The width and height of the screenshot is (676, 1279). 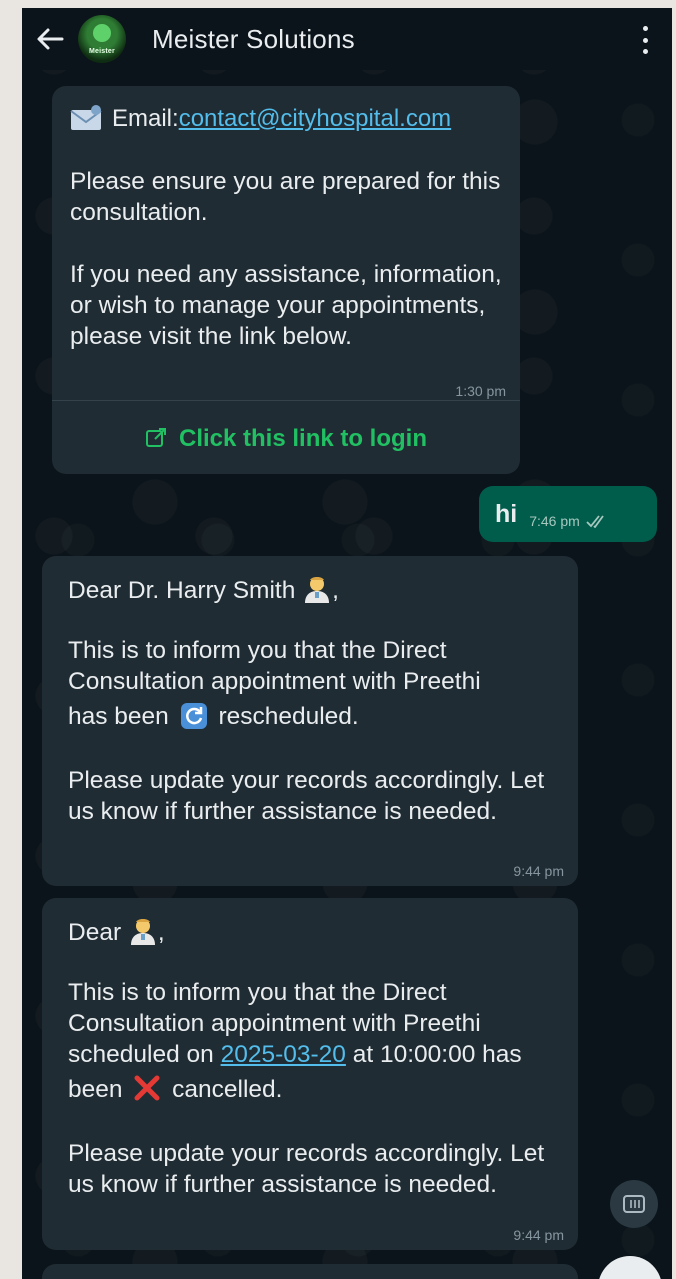 I want to click on summary-icon, so click(x=634, y=1204).